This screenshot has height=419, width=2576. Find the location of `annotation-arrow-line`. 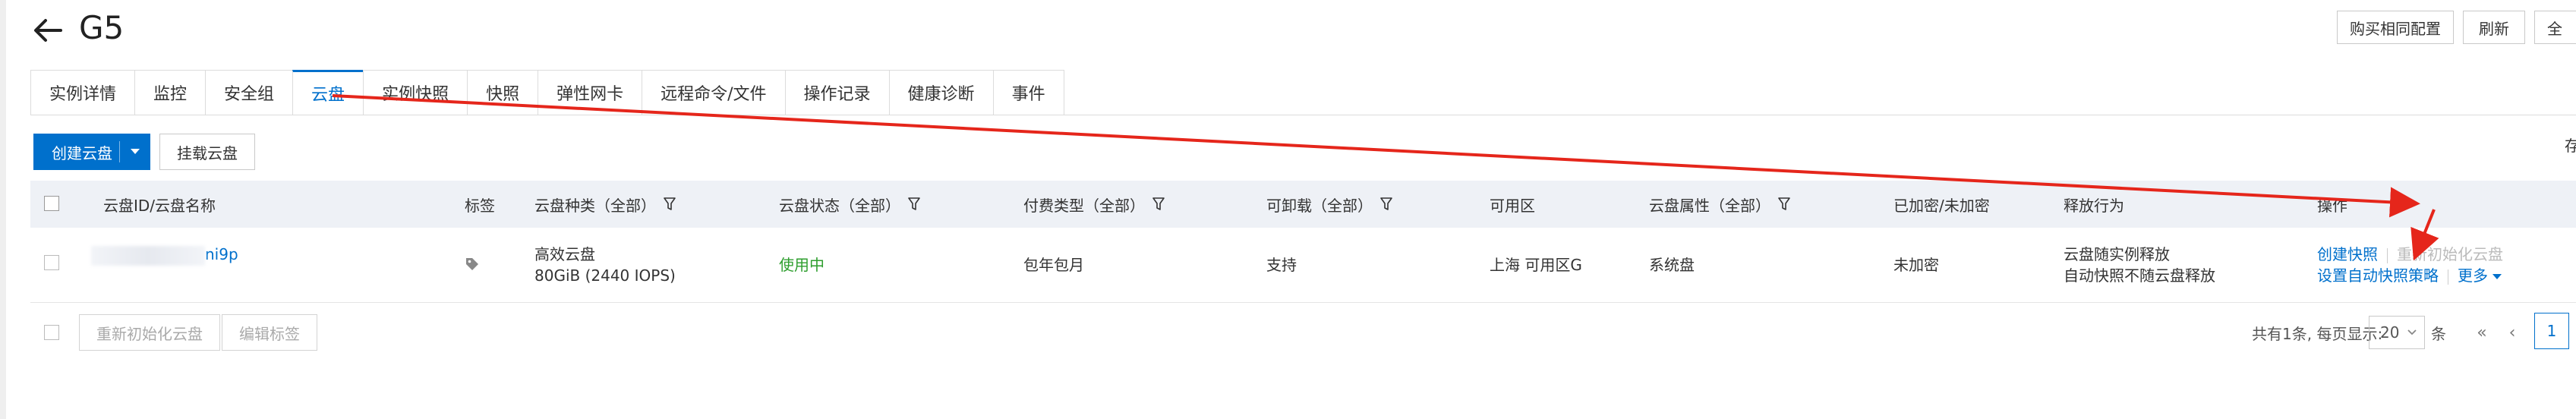

annotation-arrow-line is located at coordinates (2424, 235).